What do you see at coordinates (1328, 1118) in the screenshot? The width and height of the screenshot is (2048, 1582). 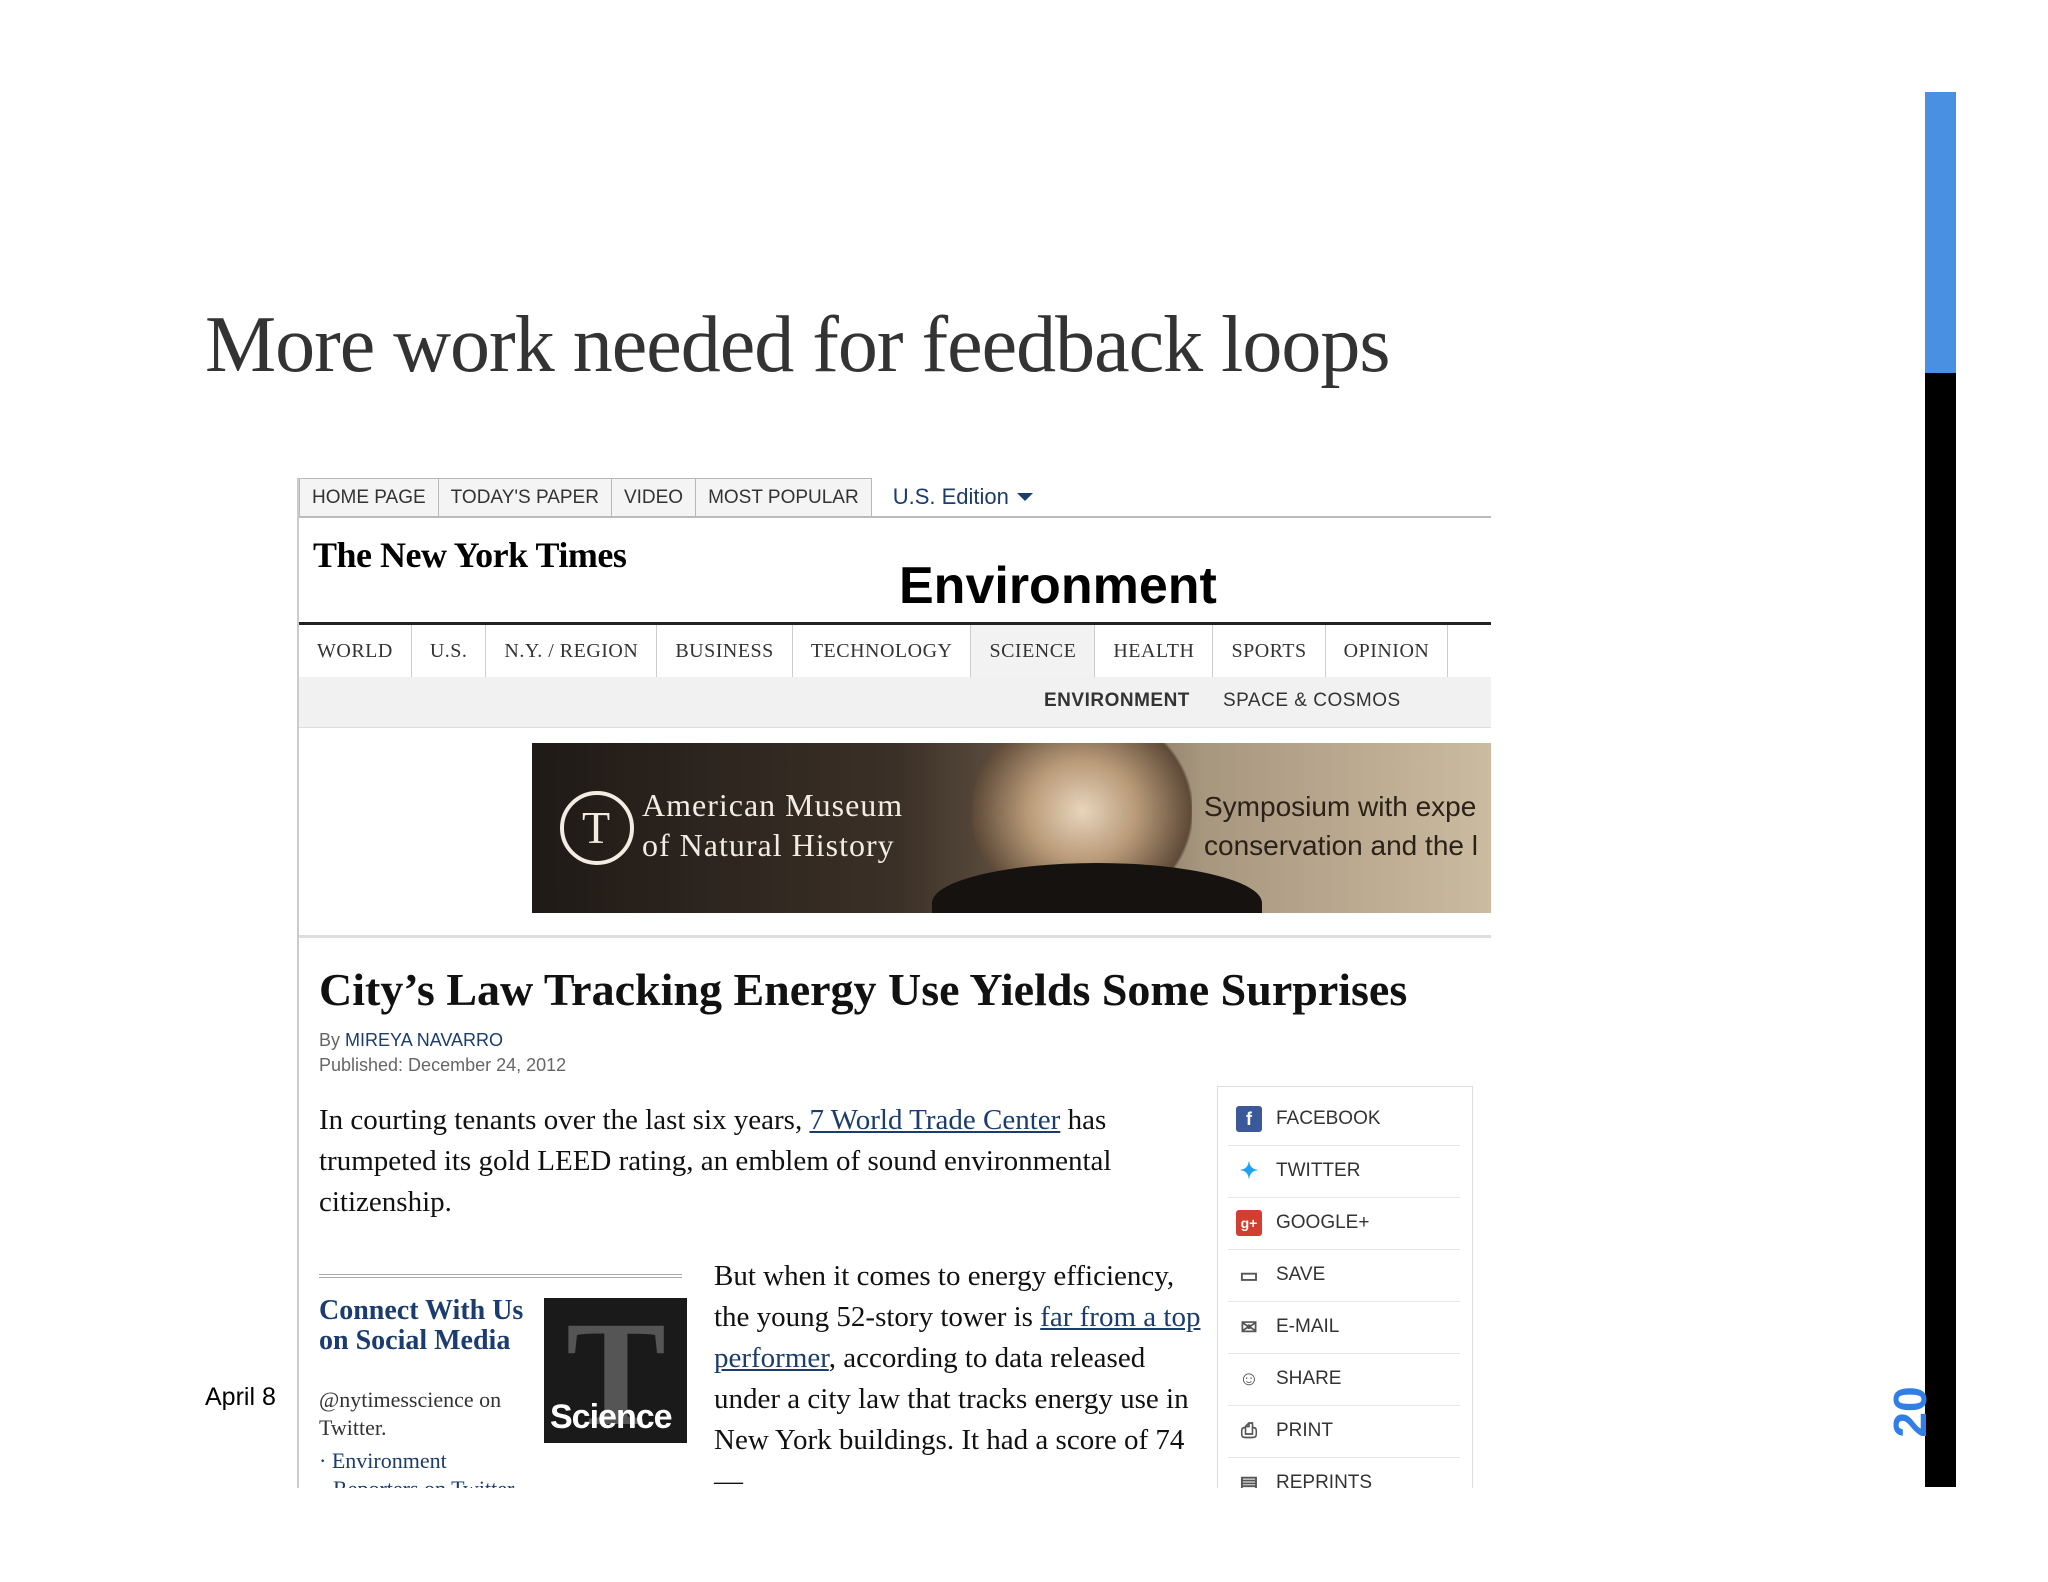 I see `share-facebook-label: FACEBOOK` at bounding box center [1328, 1118].